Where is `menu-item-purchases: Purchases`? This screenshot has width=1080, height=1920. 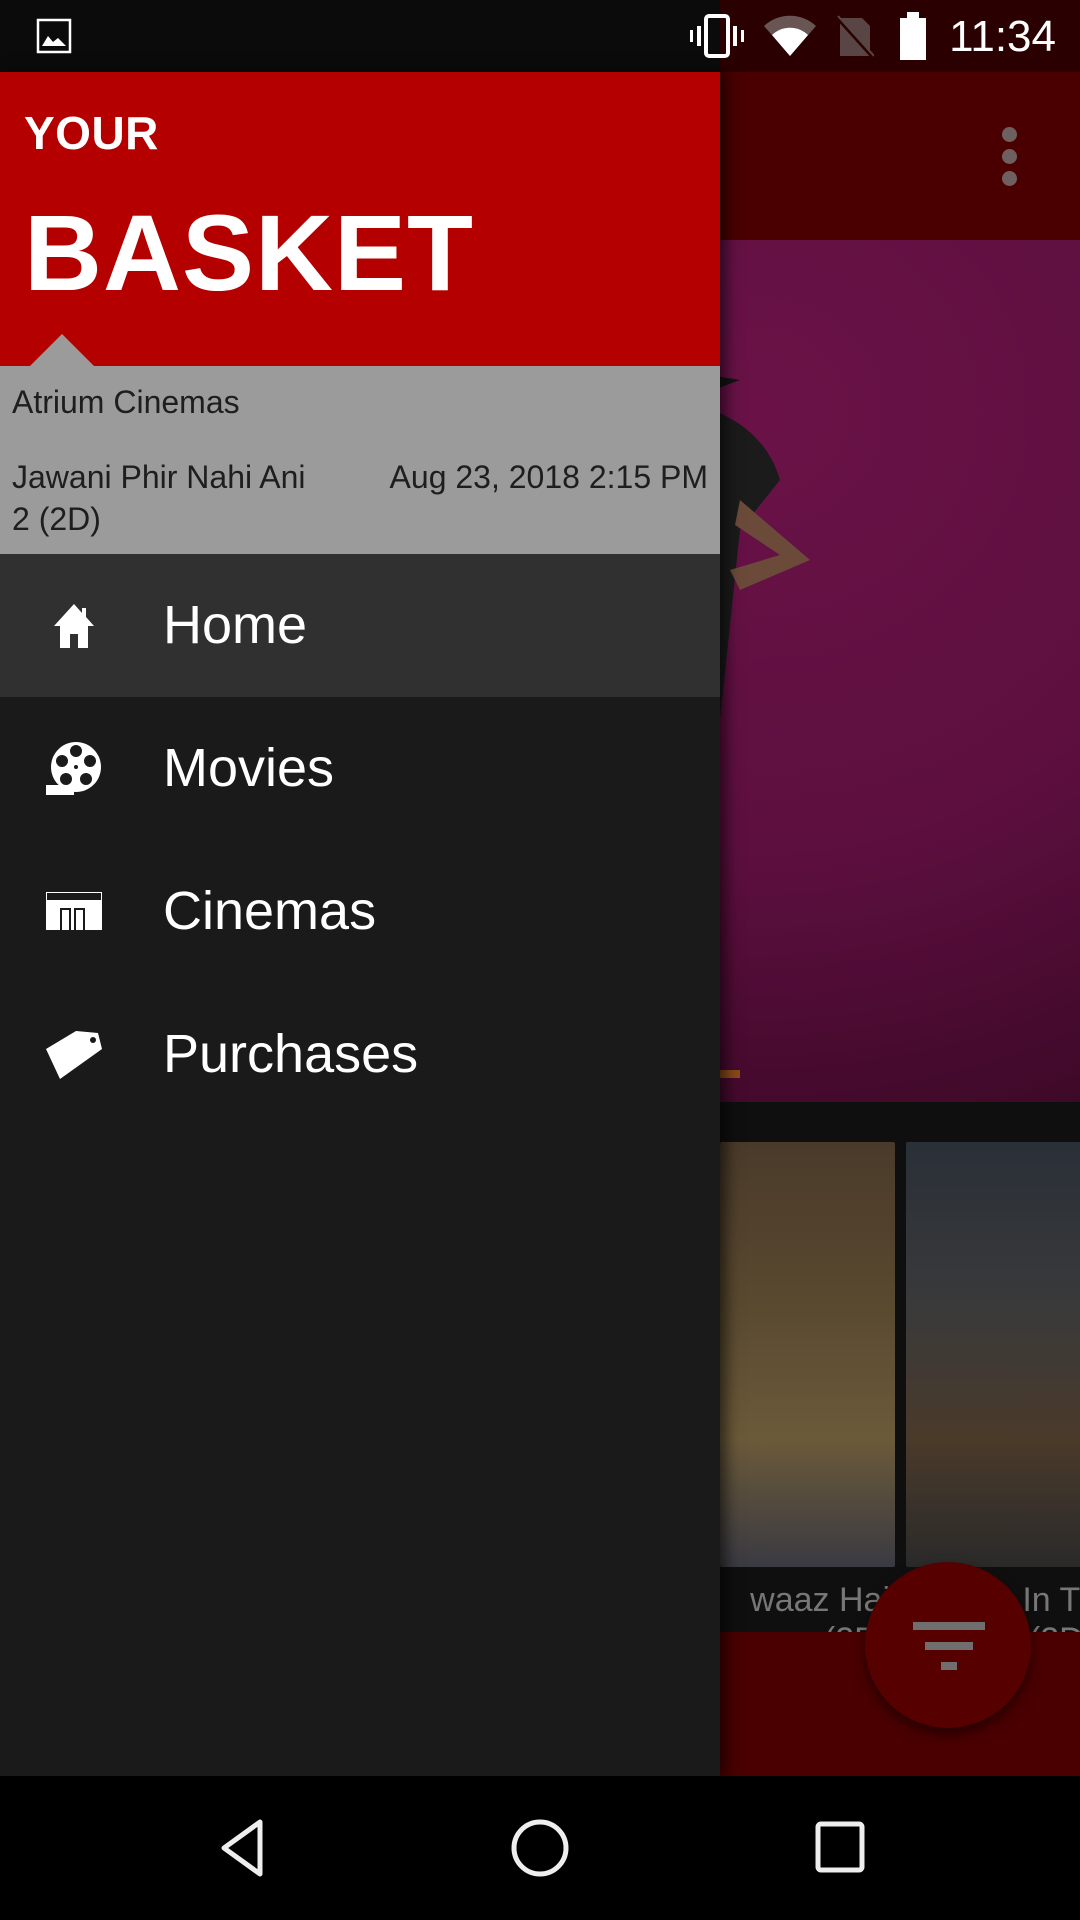 menu-item-purchases: Purchases is located at coordinates (360, 1054).